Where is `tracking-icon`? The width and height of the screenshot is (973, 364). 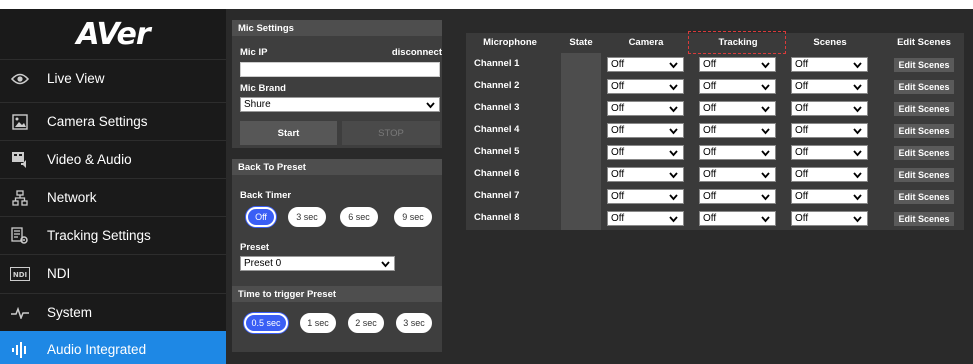 tracking-icon is located at coordinates (20, 236).